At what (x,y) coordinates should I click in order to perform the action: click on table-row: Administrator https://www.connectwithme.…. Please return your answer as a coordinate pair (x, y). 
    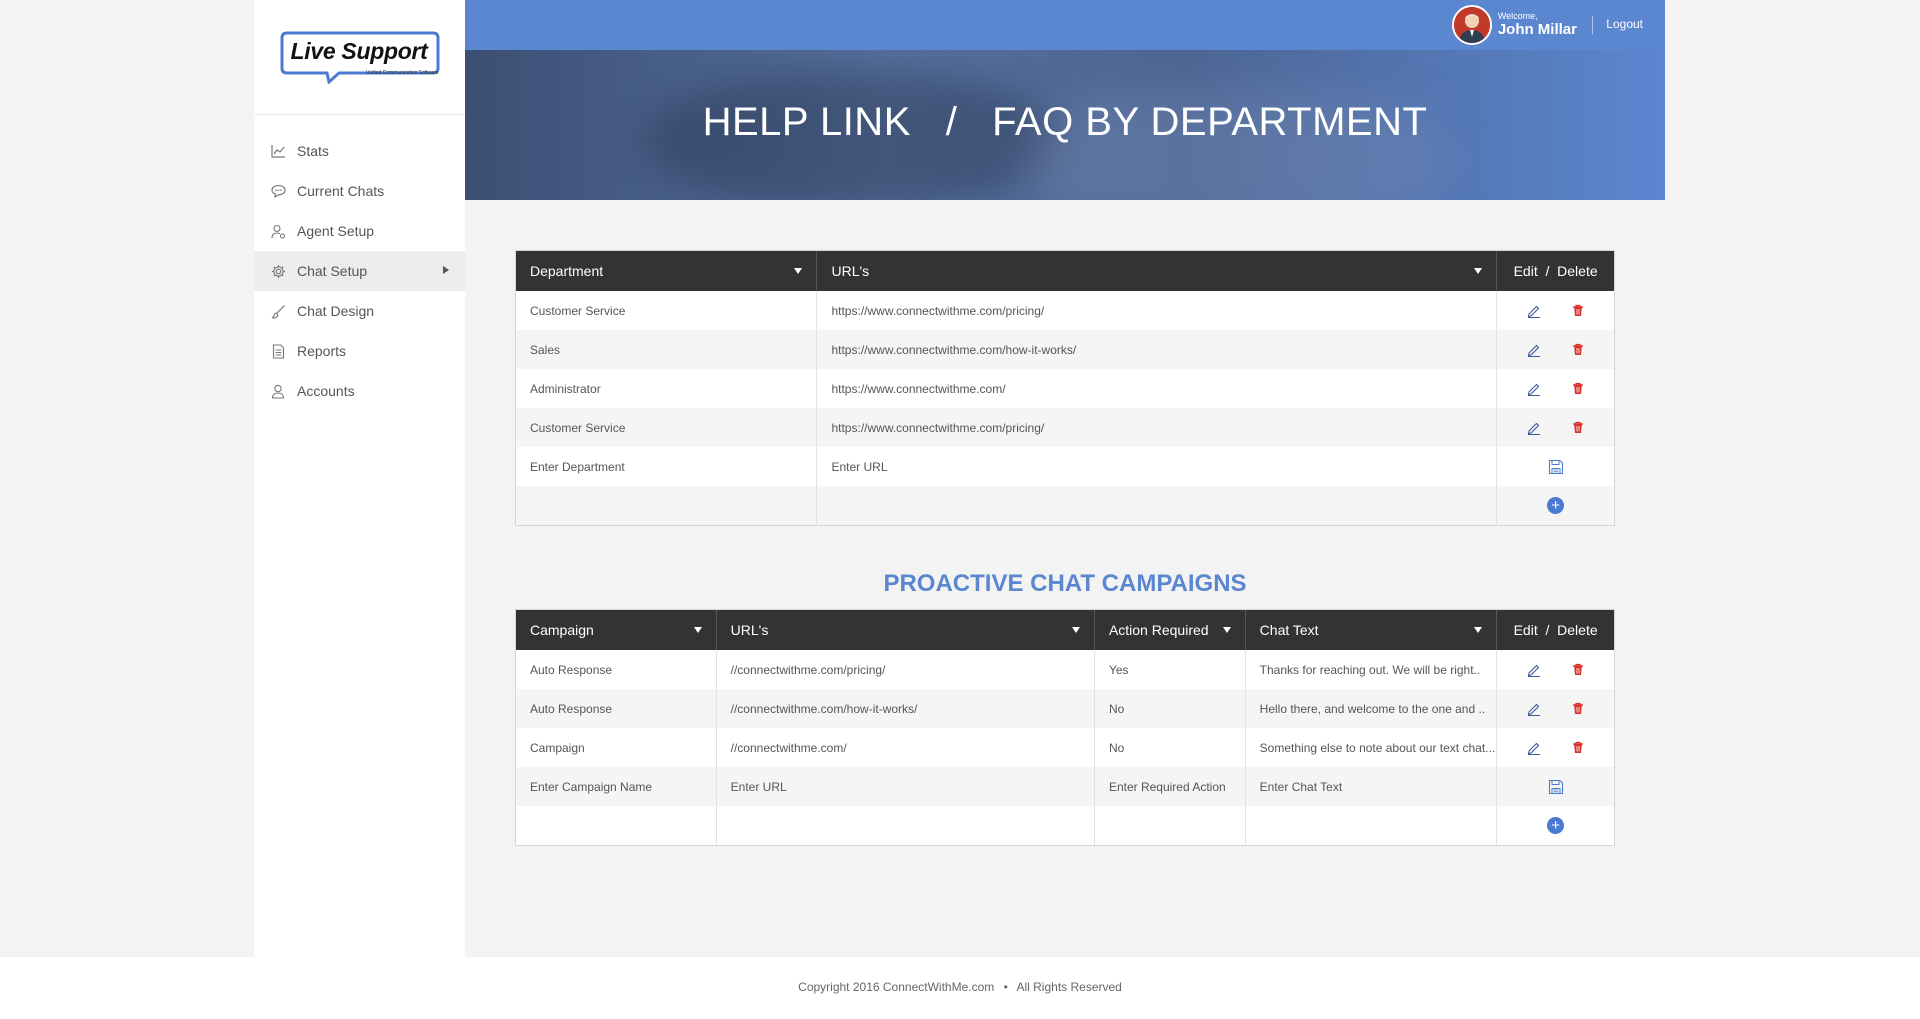
    Looking at the image, I should click on (1065, 388).